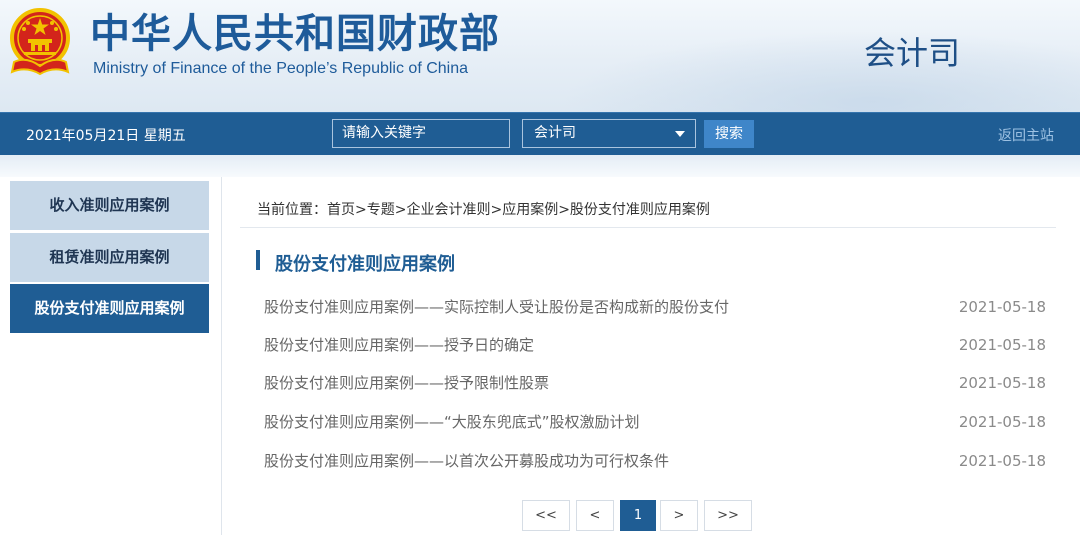 This screenshot has width=1080, height=535. Describe the element at coordinates (655, 383) in the screenshot. I see `article-item: 股份支付准则应用案例——授予限制性股票 2021-05-18` at that location.